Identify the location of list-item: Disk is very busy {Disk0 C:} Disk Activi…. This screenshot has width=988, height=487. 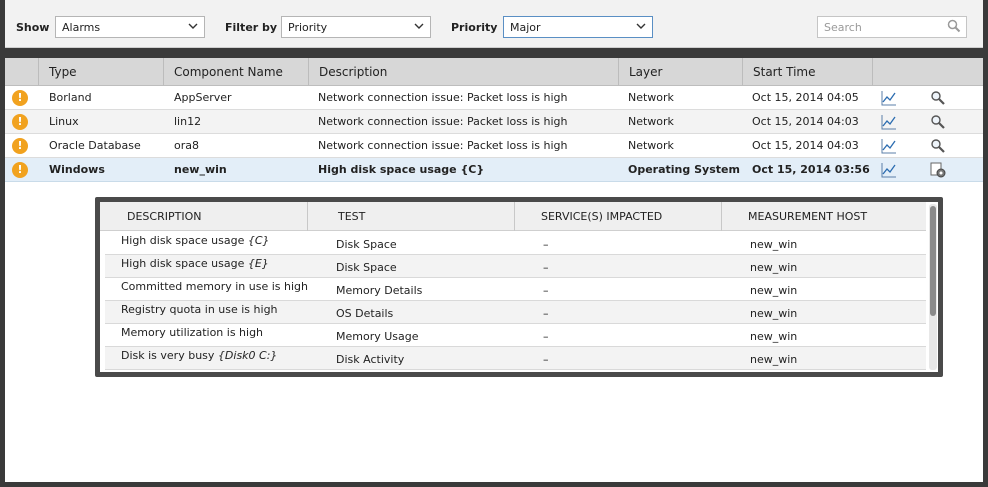
(515, 358).